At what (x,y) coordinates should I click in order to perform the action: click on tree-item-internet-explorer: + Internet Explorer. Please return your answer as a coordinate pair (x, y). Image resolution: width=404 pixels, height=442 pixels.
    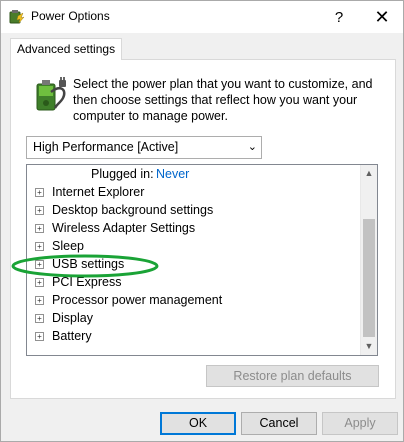
    Looking at the image, I should click on (89, 192).